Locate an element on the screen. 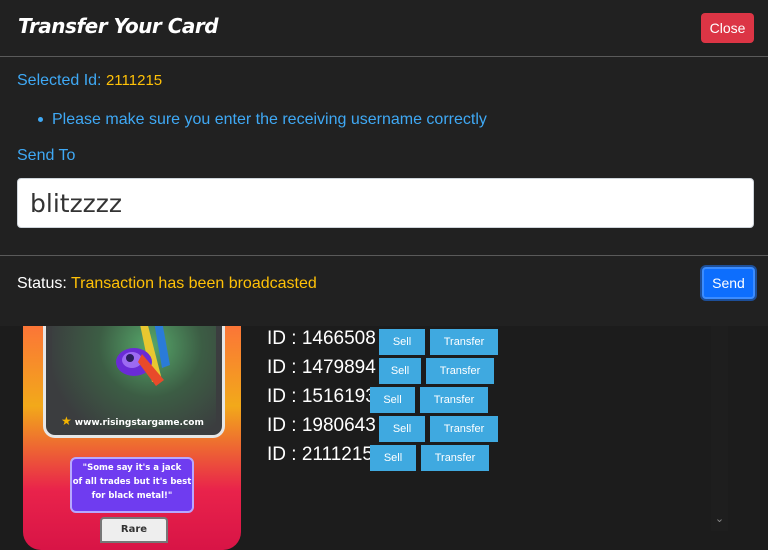 This screenshot has width=768, height=550. send-button: Send is located at coordinates (728, 283).